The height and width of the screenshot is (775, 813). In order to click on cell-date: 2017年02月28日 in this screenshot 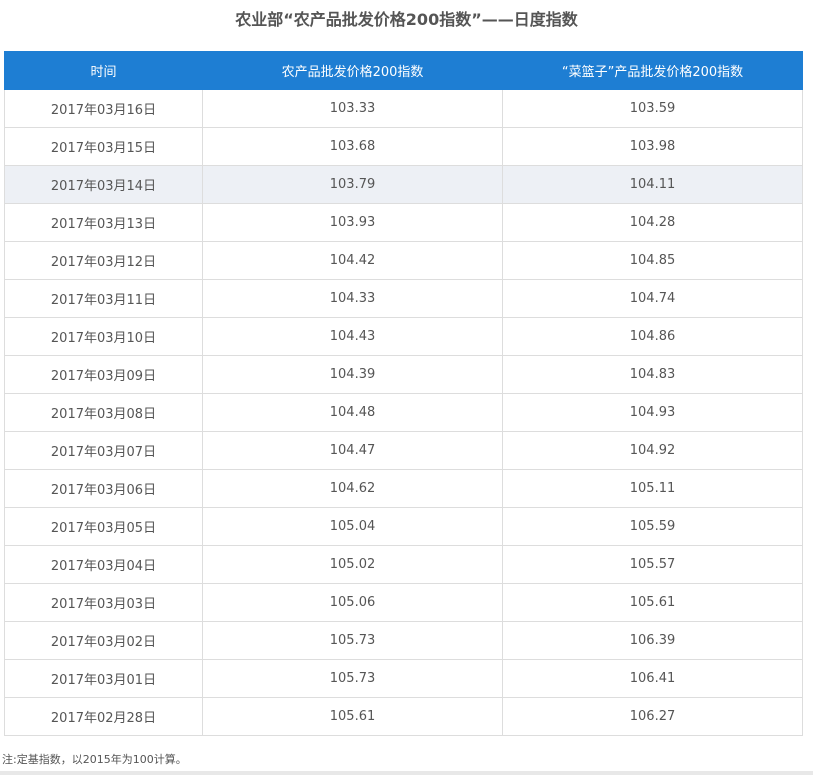, I will do `click(103, 716)`.